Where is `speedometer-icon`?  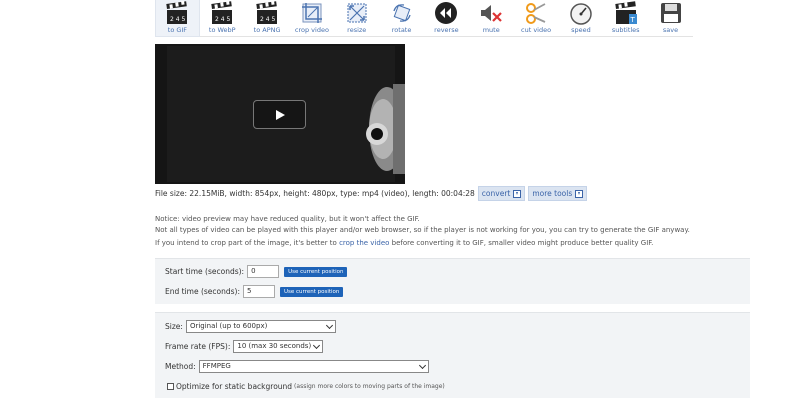
speedometer-icon is located at coordinates (581, 14).